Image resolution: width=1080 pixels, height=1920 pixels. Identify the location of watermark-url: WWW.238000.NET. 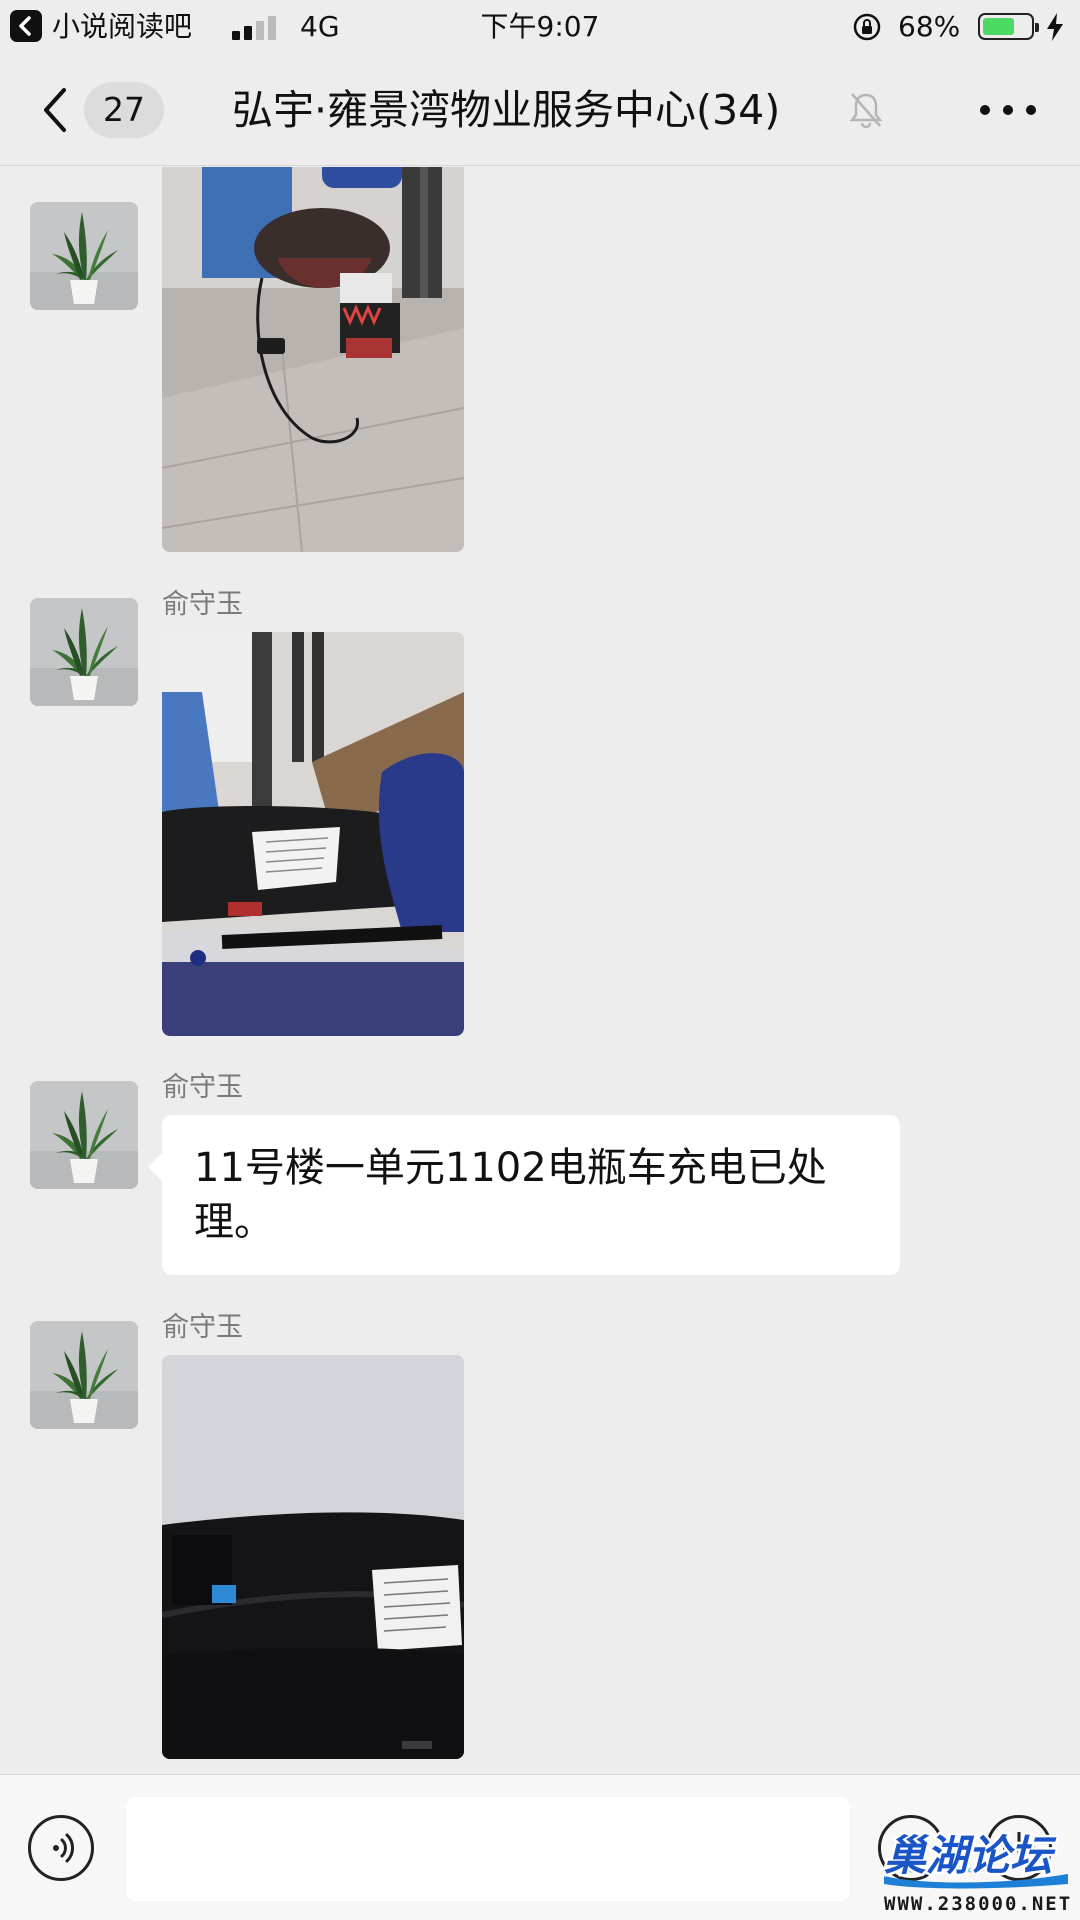
(978, 1904).